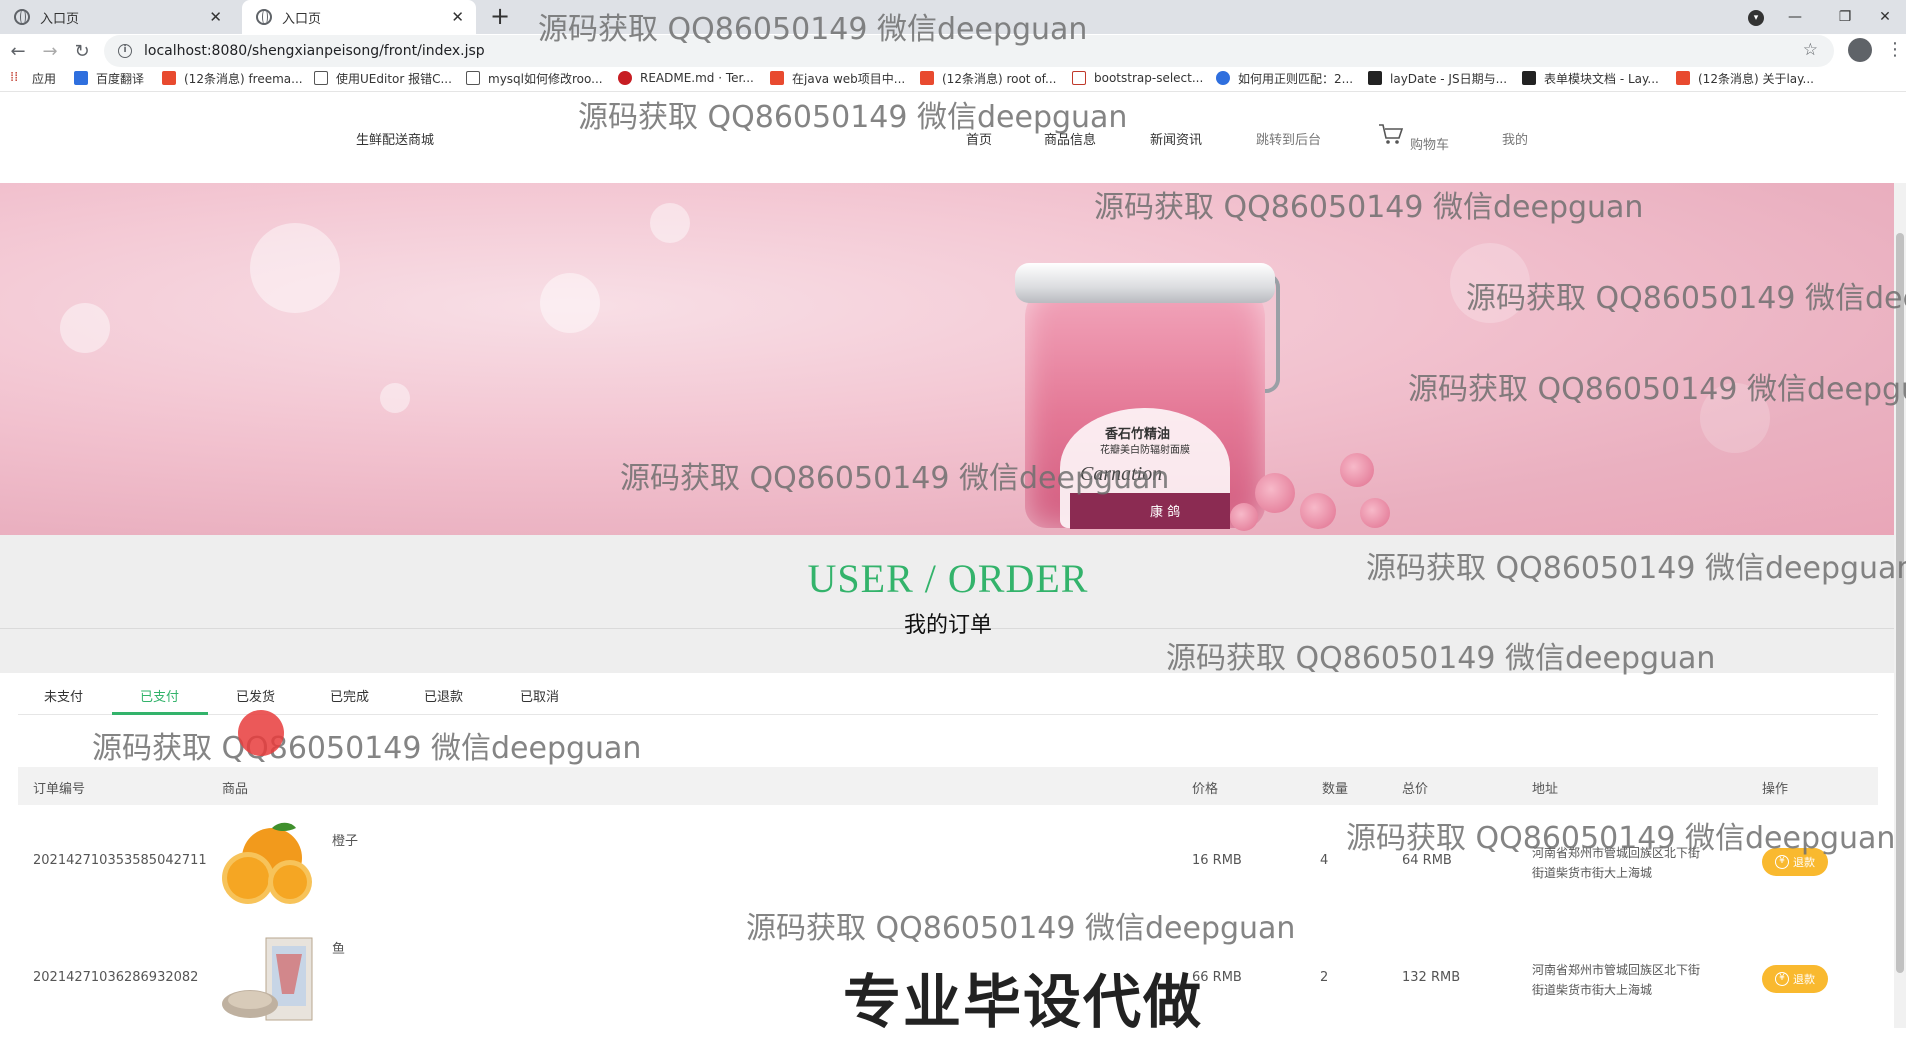 Image resolution: width=1906 pixels, height=1040 pixels. I want to click on account-icon, so click(1860, 50).